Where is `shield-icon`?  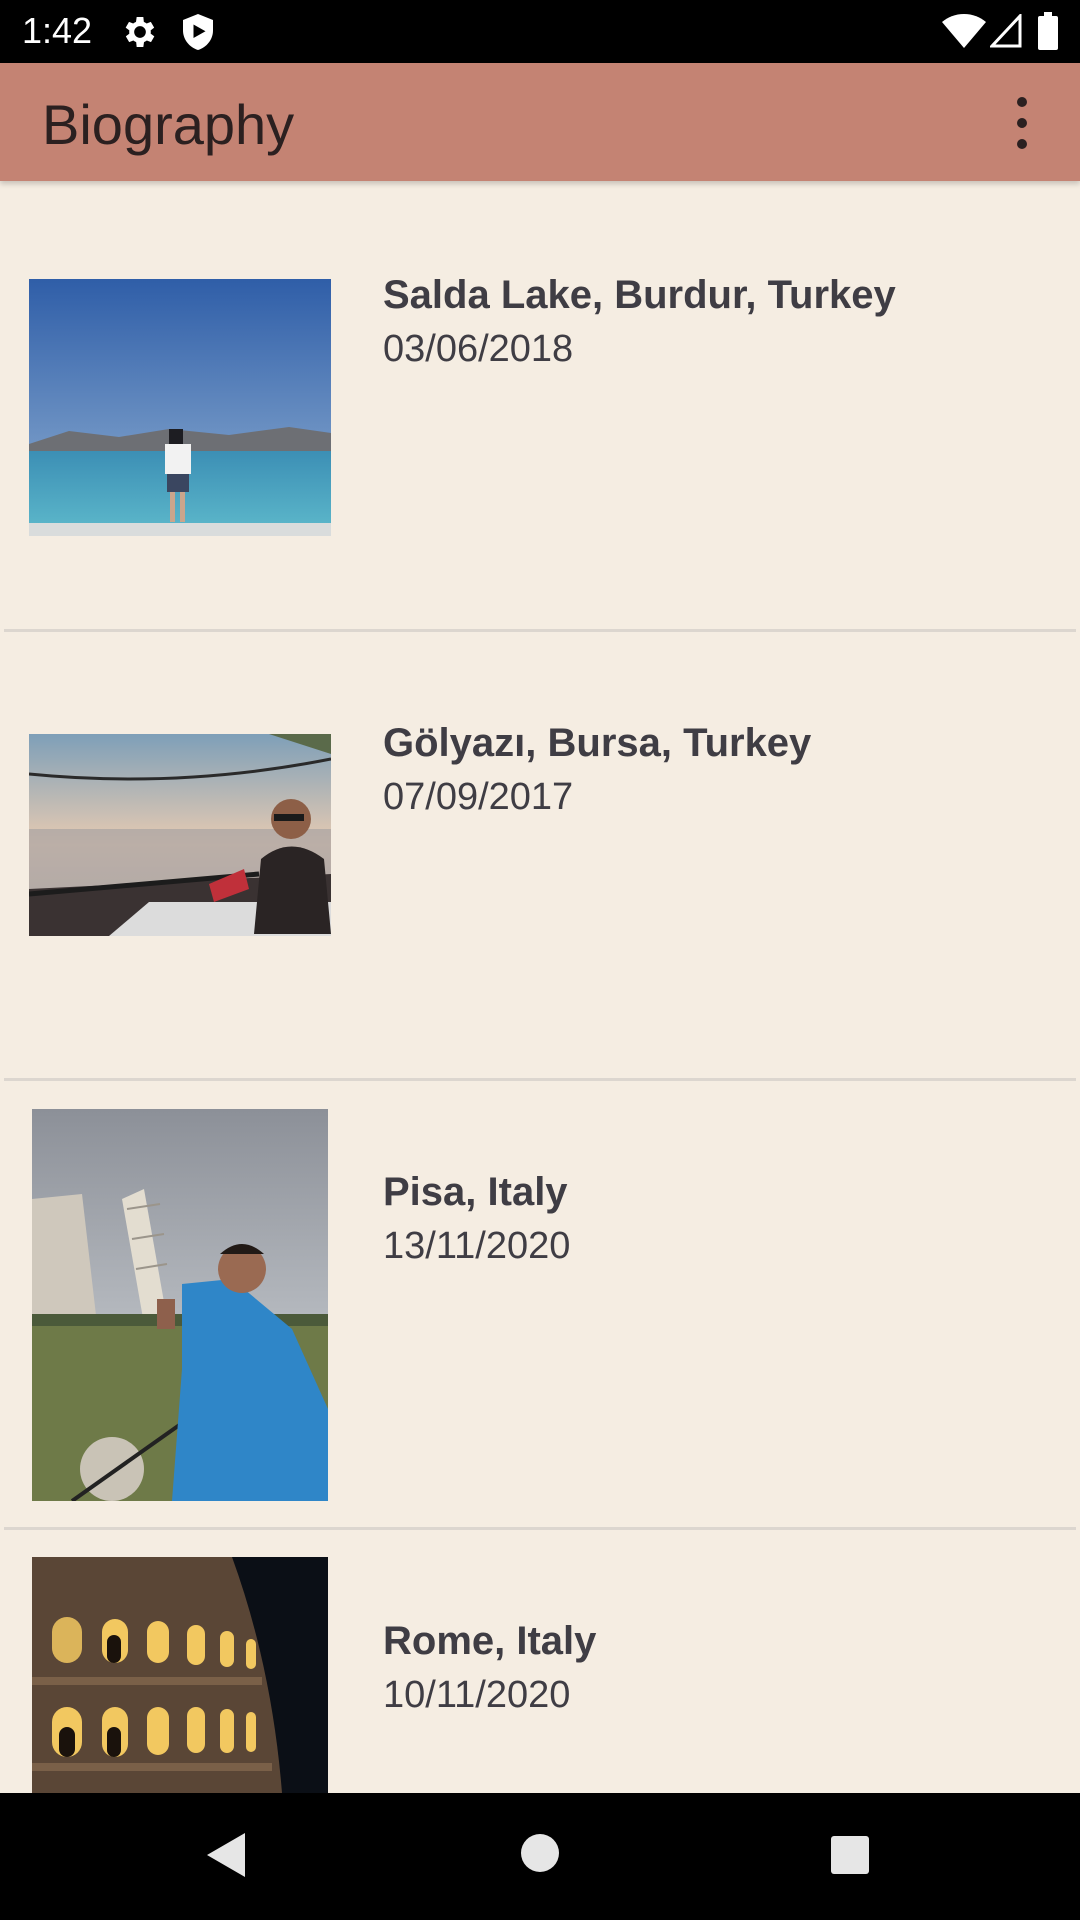
shield-icon is located at coordinates (198, 32).